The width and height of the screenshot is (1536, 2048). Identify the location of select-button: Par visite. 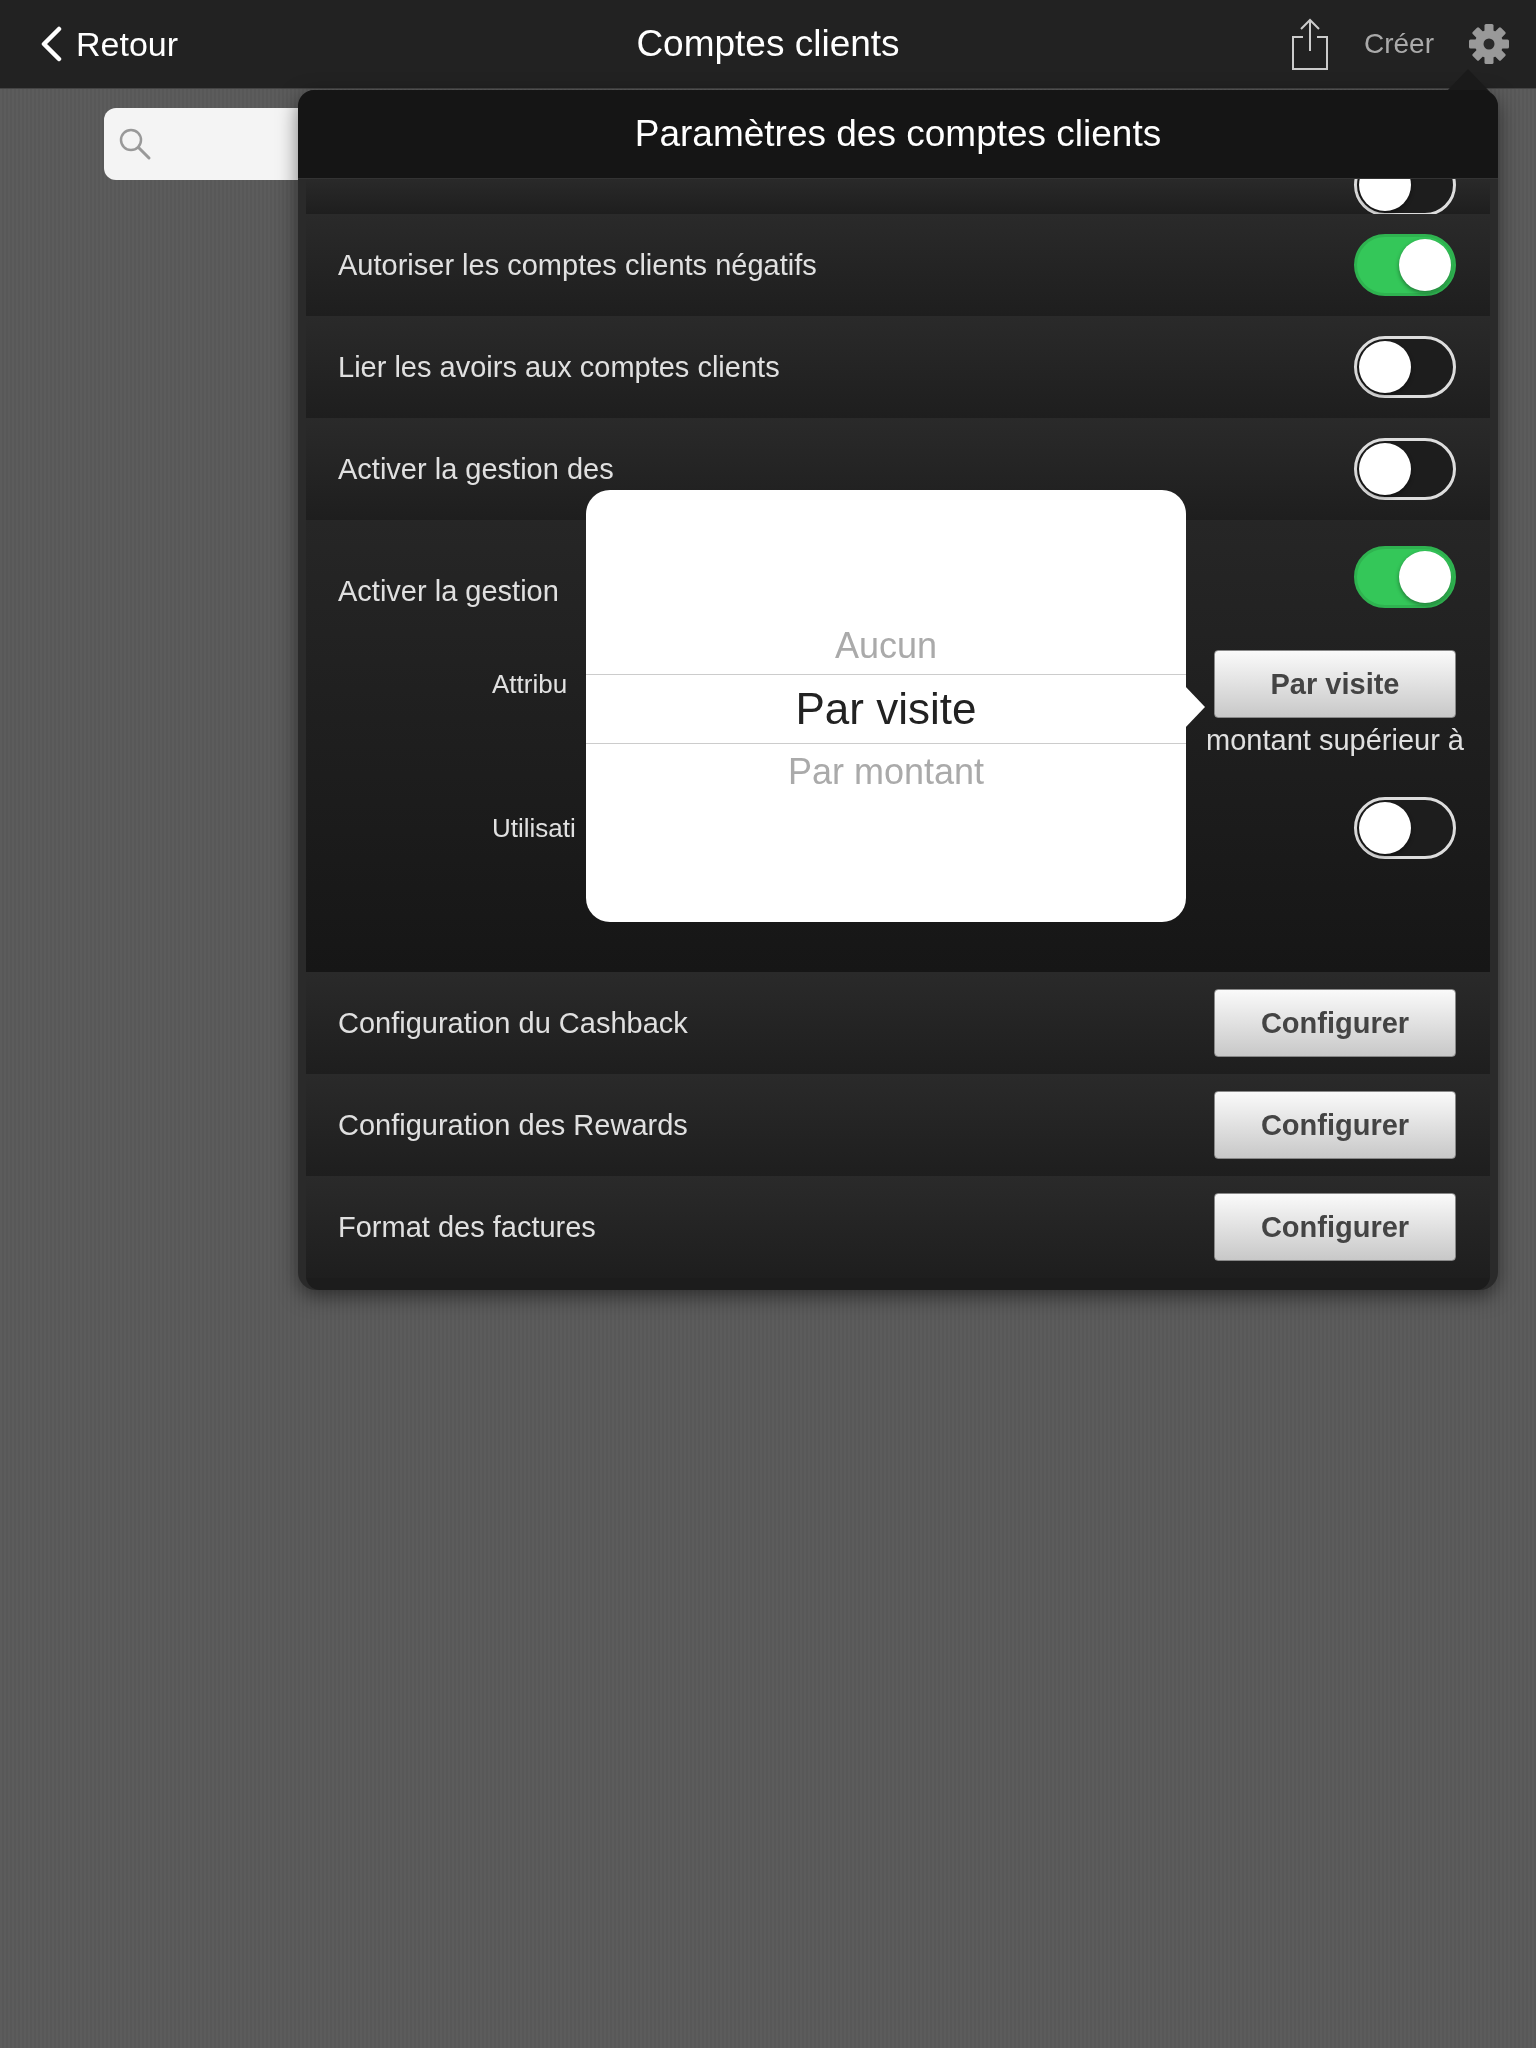
(1335, 684).